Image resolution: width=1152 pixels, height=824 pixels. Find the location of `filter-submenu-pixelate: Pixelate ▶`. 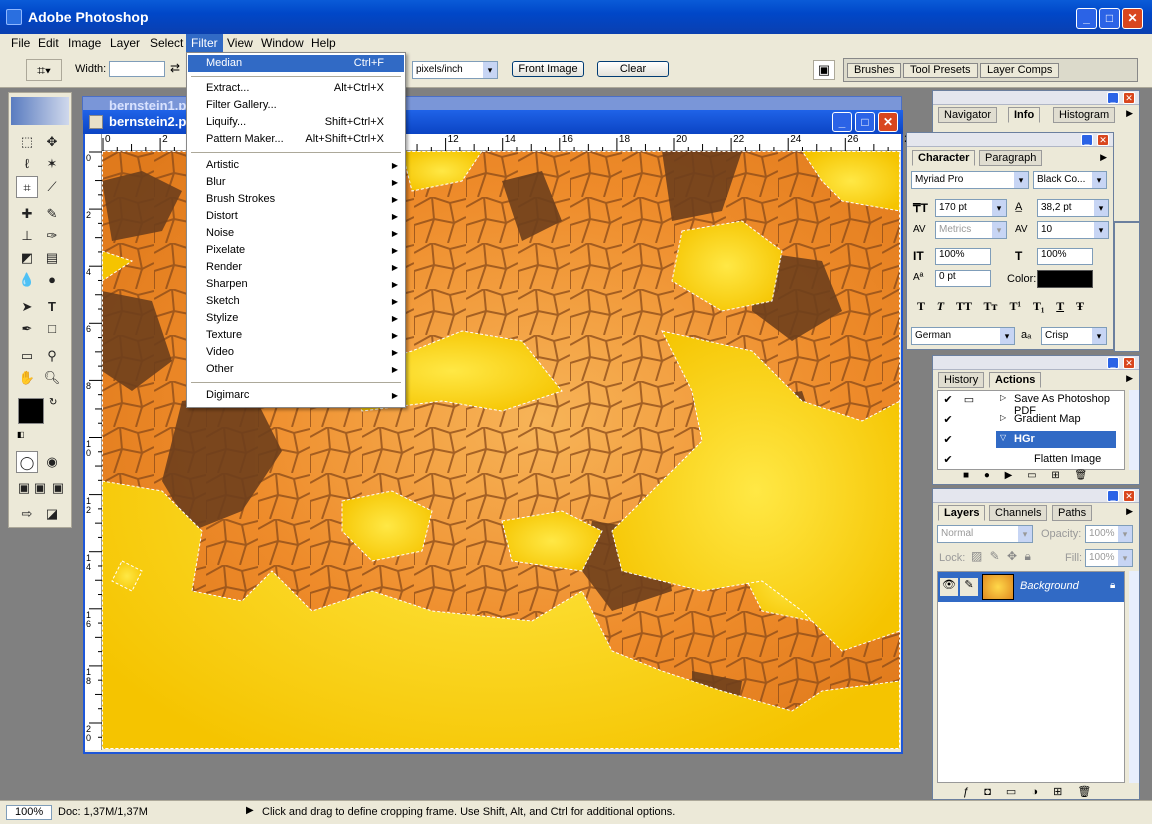

filter-submenu-pixelate: Pixelate ▶ is located at coordinates (296, 250).